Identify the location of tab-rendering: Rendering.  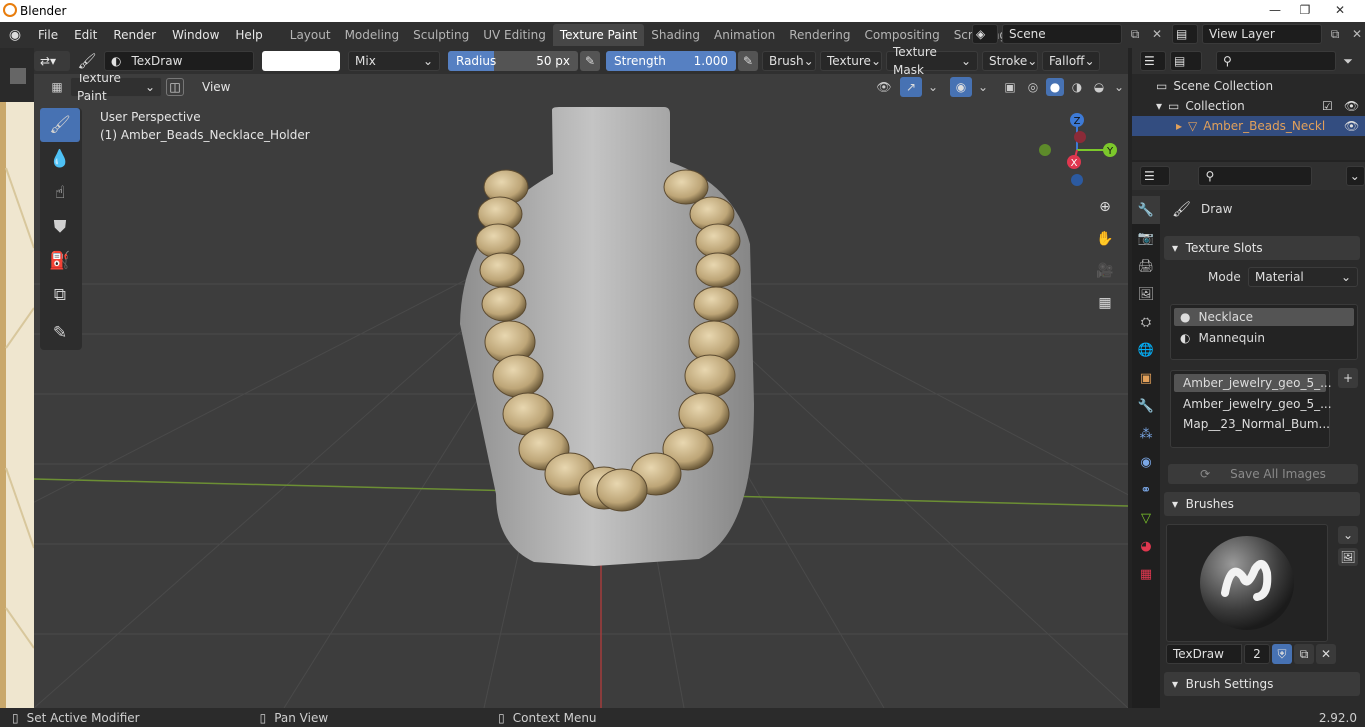
(819, 35).